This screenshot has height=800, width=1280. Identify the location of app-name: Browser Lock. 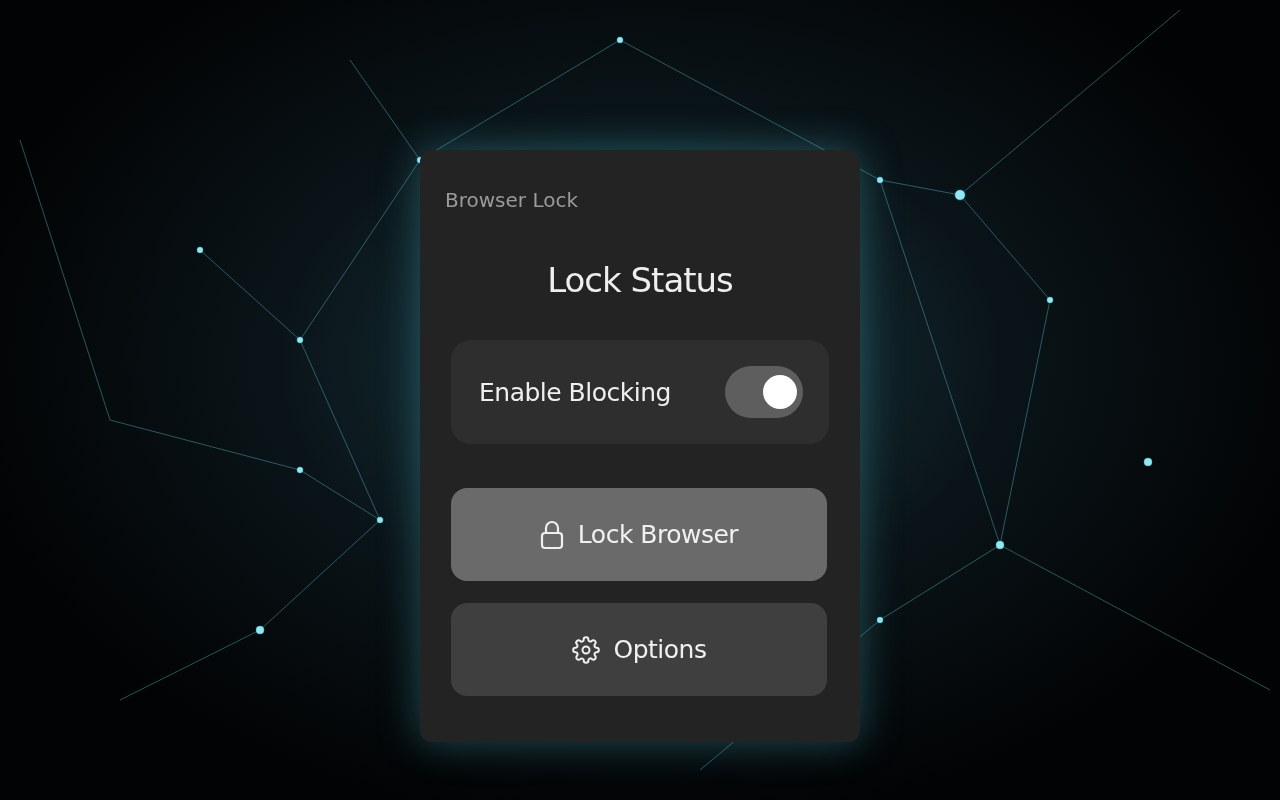
(512, 200).